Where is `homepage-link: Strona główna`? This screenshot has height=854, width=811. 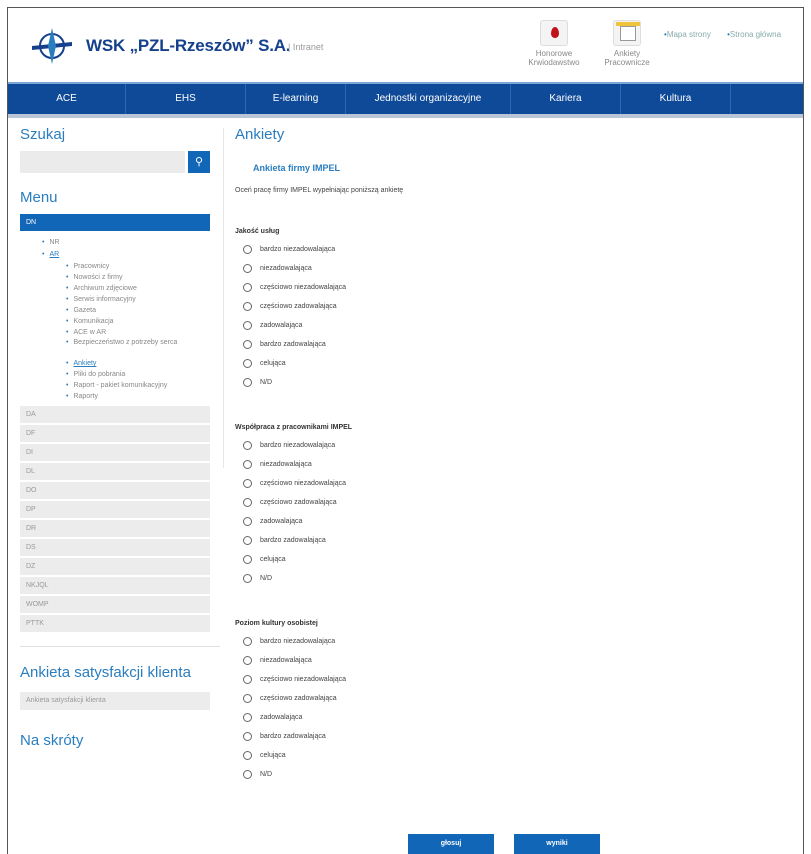 homepage-link: Strona główna is located at coordinates (754, 34).